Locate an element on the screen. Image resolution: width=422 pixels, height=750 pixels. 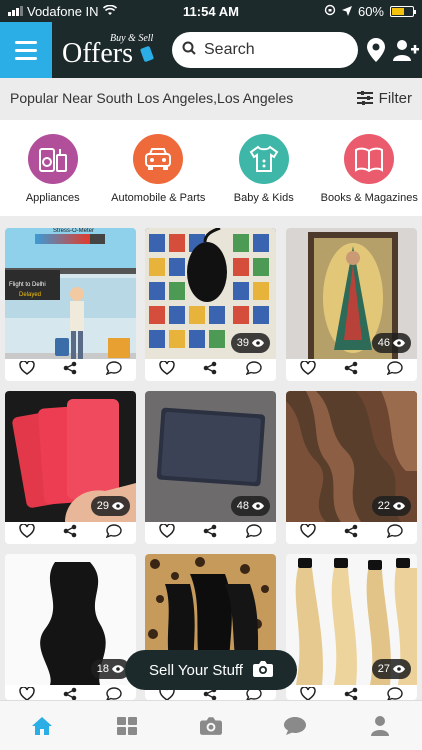
listing-card: 39 is located at coordinates (210, 304).